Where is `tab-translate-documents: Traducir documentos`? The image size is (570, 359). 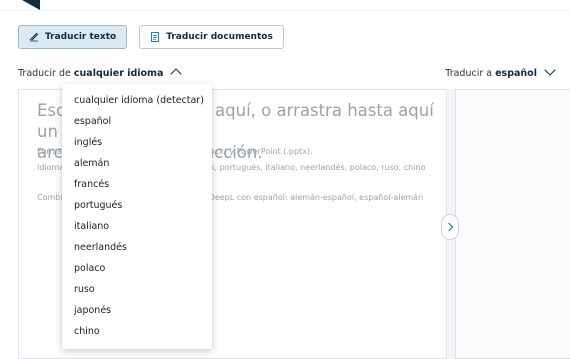
tab-translate-documents: Traducir documentos is located at coordinates (211, 37).